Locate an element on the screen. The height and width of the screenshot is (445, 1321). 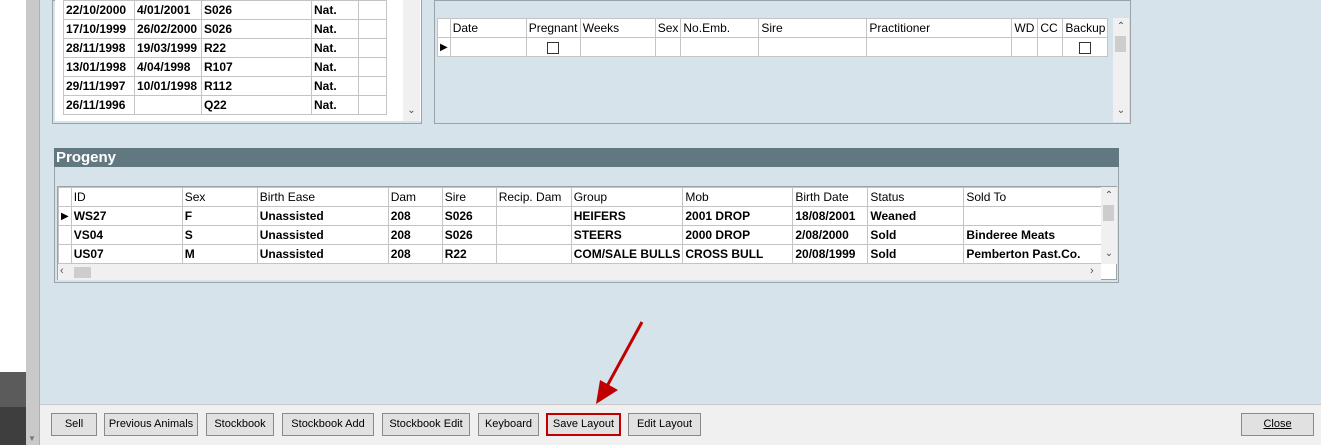
progeny-vertical-scrollbar: ⌃ ⌄ is located at coordinates (1109, 225).